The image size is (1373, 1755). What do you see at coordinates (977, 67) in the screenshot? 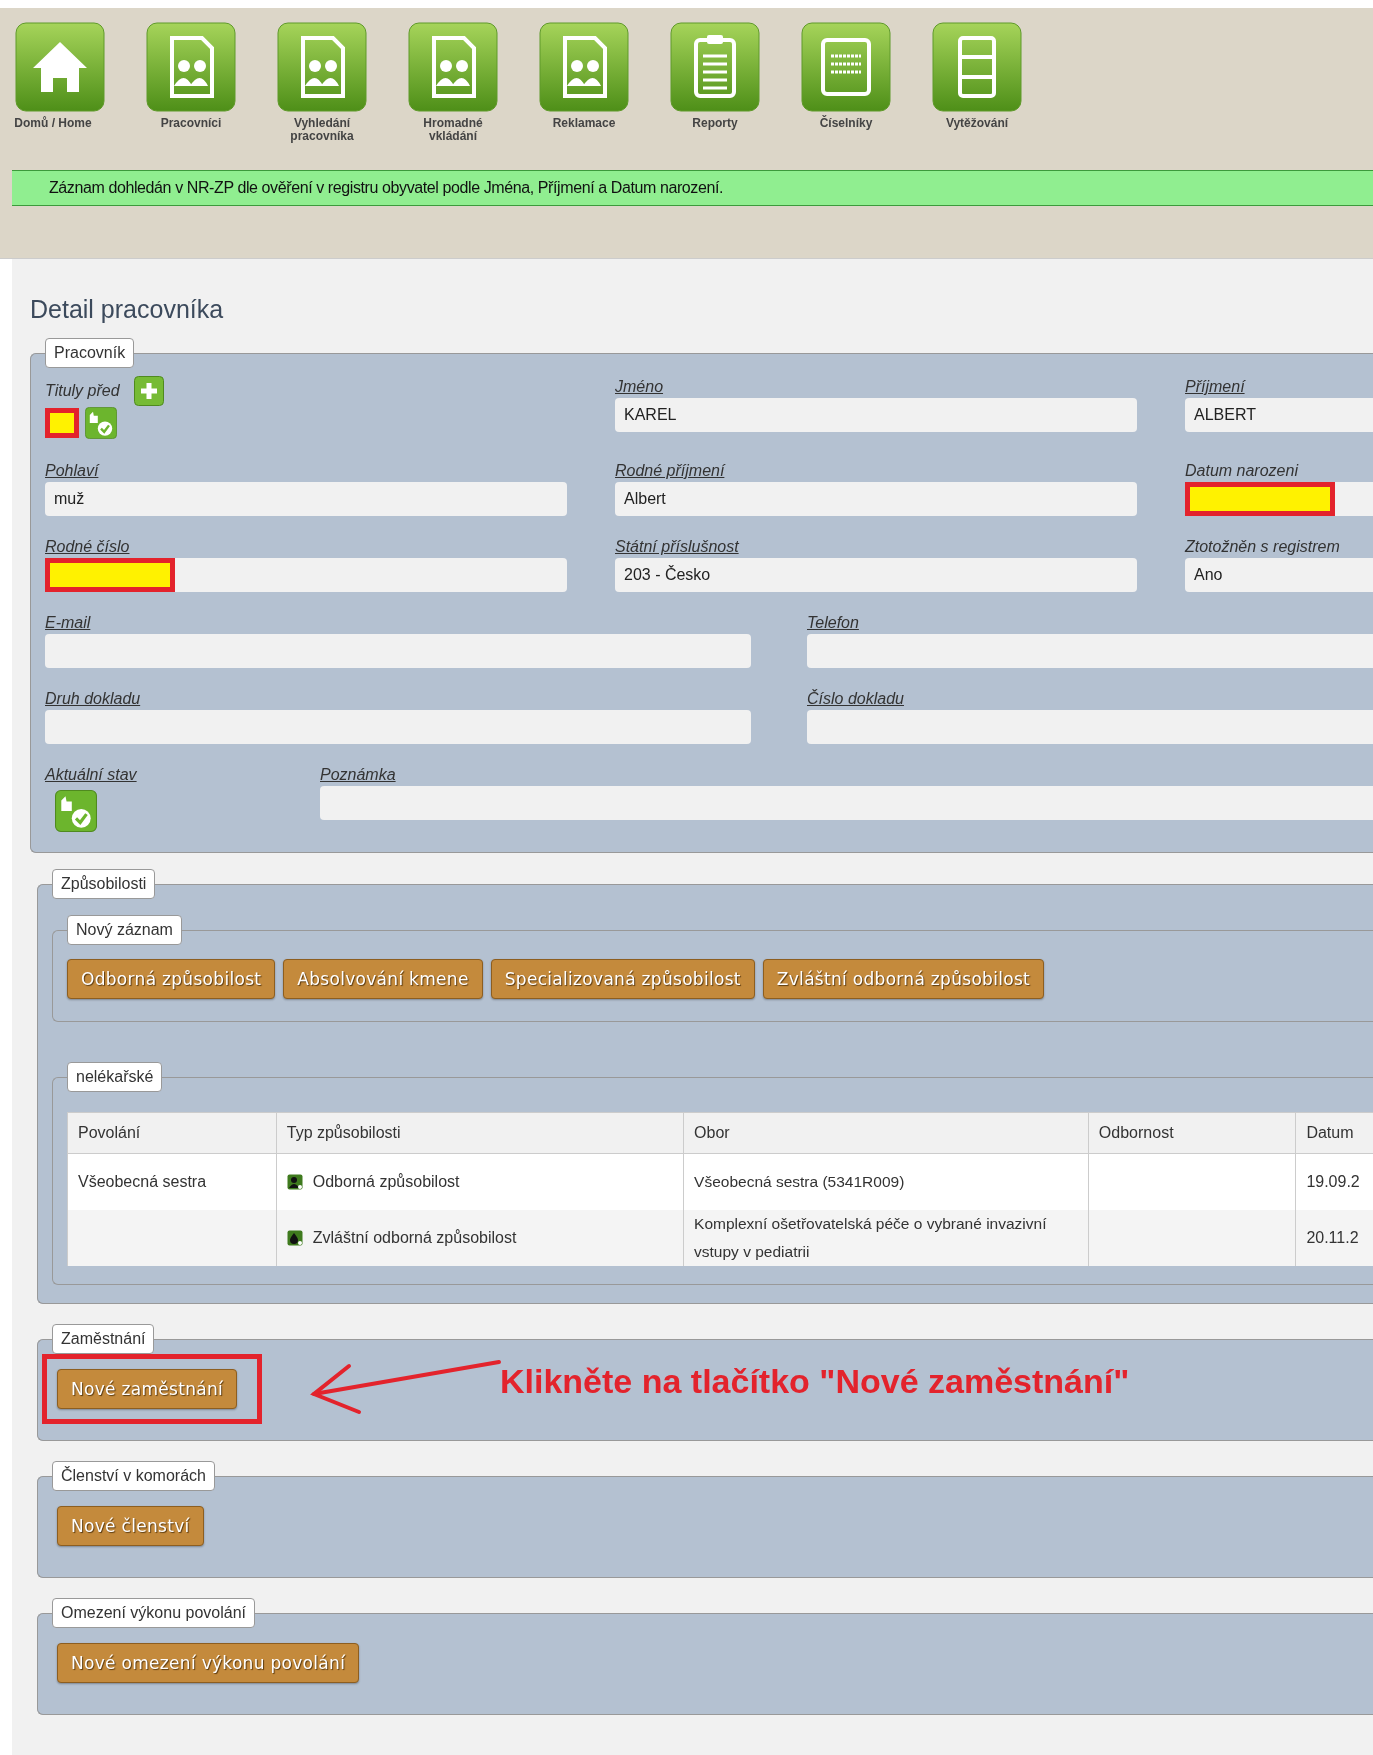
I see `list-icon` at bounding box center [977, 67].